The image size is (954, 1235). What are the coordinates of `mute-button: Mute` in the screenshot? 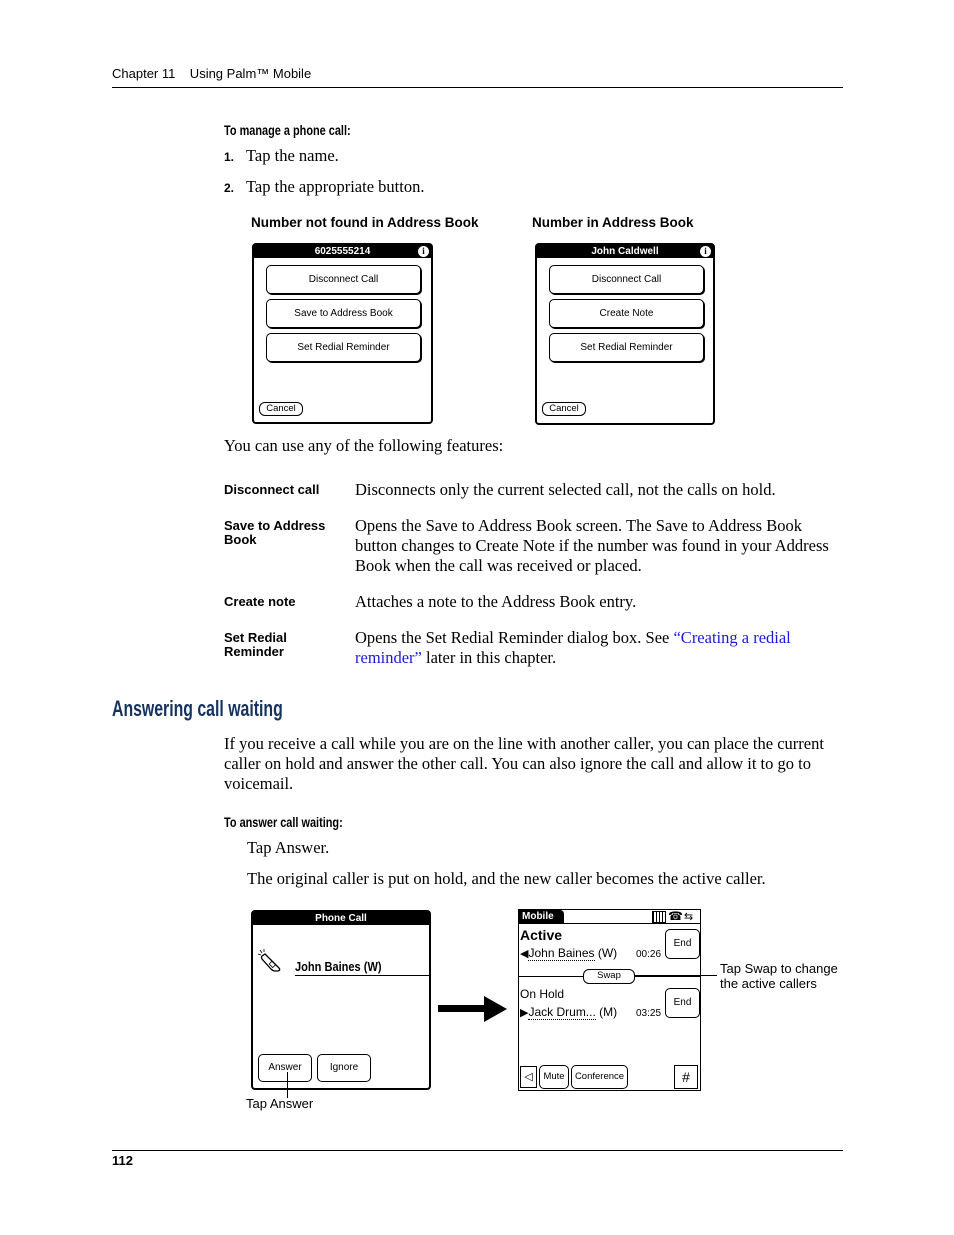 It's located at (554, 1077).